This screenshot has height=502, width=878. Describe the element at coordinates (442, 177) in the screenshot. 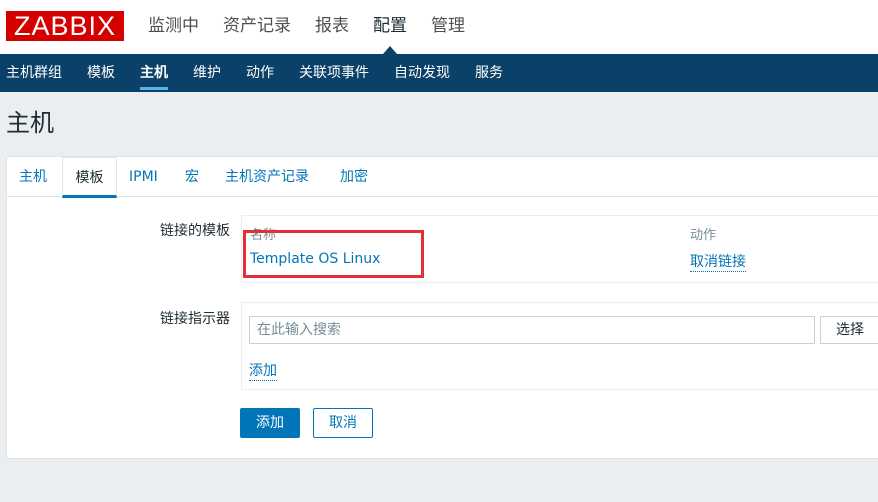

I see `form-tabs: 主机 模板 IPMI 宏 主机资产记录 加密` at that location.